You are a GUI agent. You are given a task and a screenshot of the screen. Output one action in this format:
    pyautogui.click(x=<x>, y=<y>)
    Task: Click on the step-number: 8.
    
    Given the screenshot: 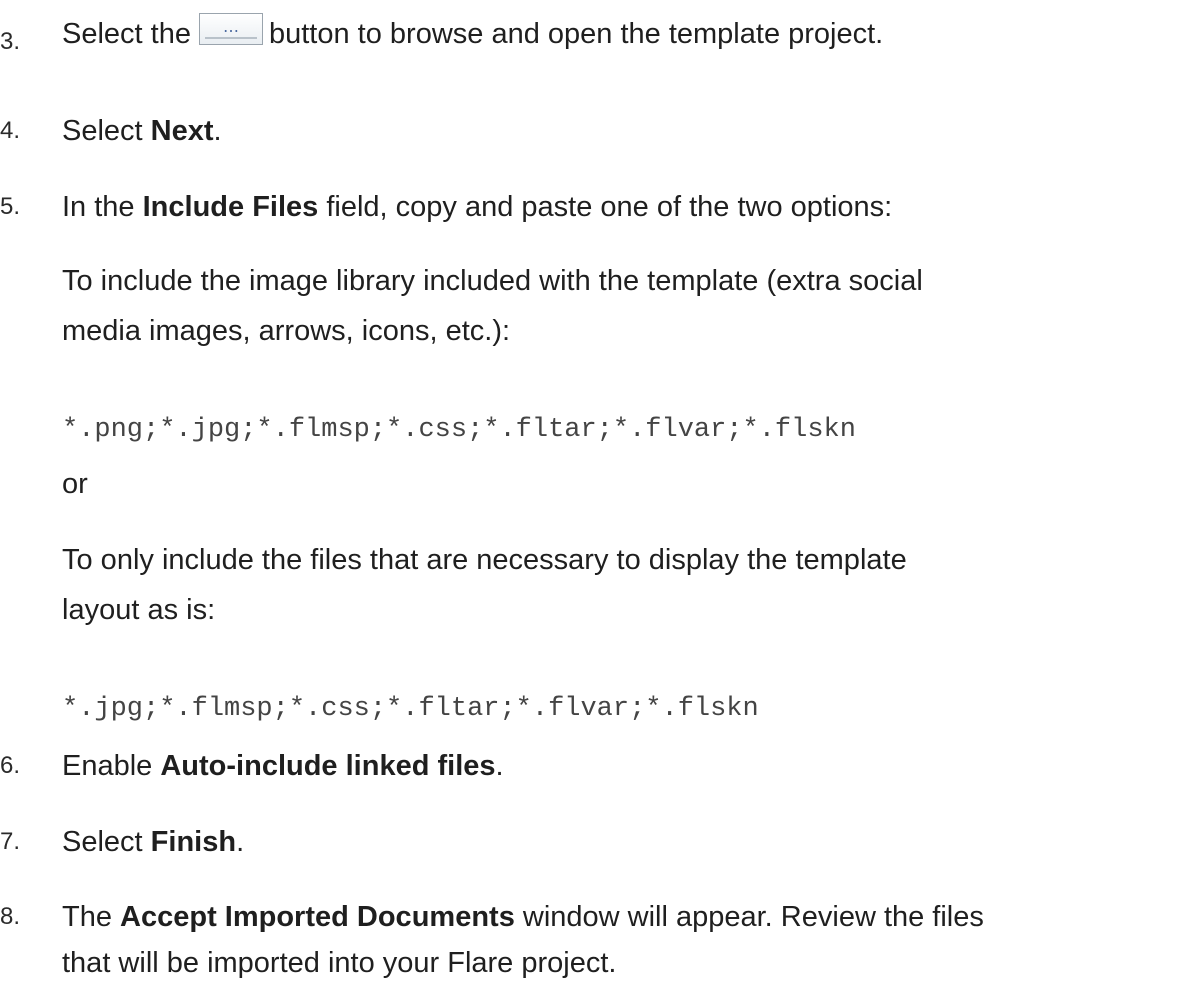 What is the action you would take?
    pyautogui.click(x=10, y=916)
    